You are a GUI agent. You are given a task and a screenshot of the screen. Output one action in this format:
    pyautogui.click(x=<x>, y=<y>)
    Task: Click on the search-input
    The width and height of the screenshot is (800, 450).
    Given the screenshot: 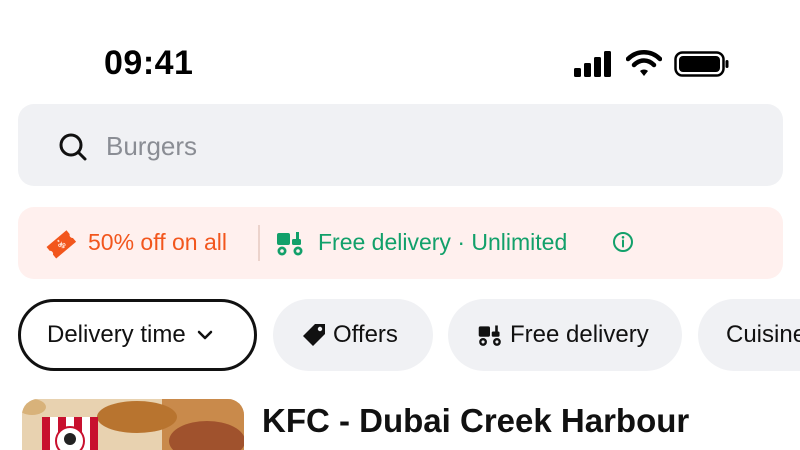 What is the action you would take?
    pyautogui.click(x=406, y=146)
    